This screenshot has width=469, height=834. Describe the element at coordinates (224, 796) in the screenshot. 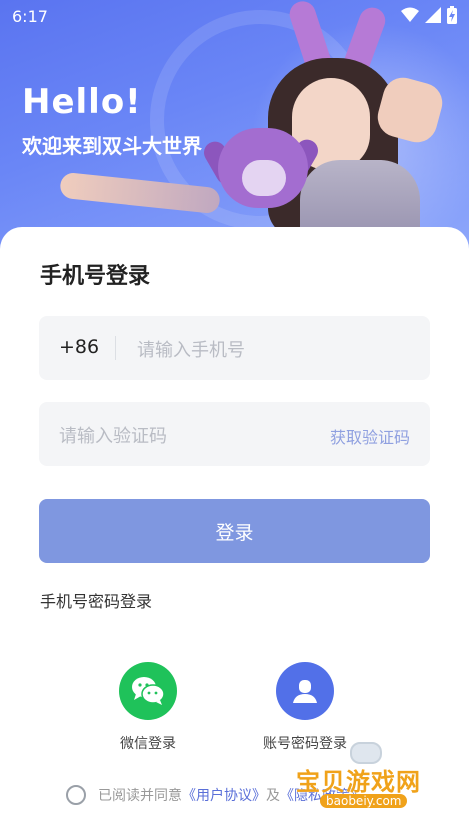

I see `user-agreement-link: 《用户协议》` at that location.